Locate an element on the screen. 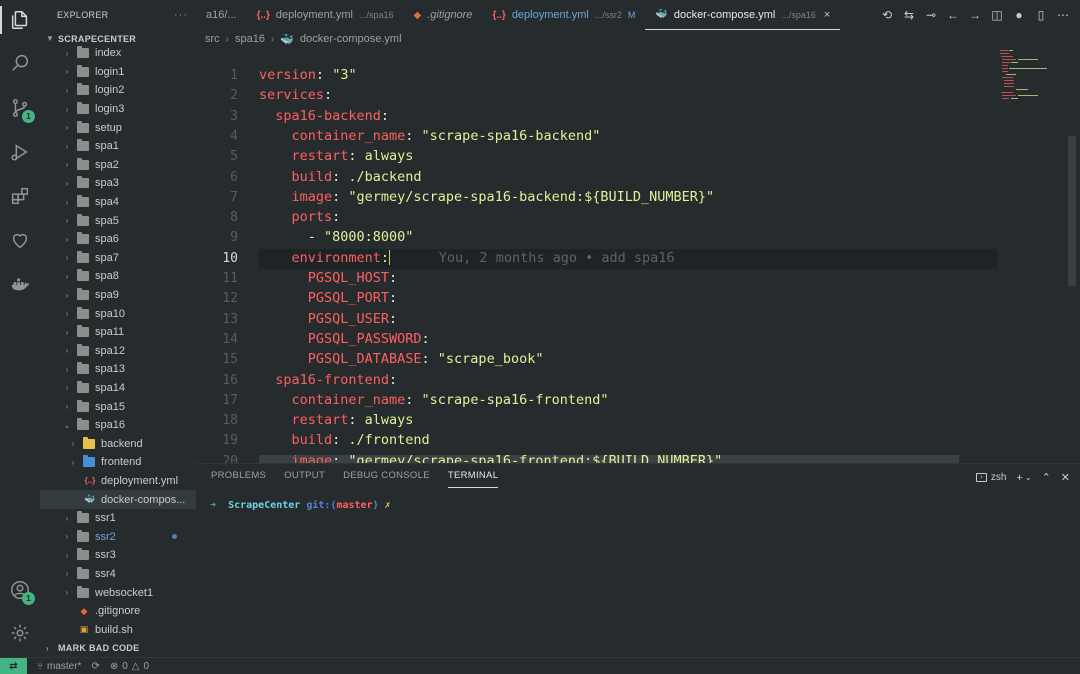 This screenshot has height=674, width=1080. sync-status: ⟳ is located at coordinates (95, 666).